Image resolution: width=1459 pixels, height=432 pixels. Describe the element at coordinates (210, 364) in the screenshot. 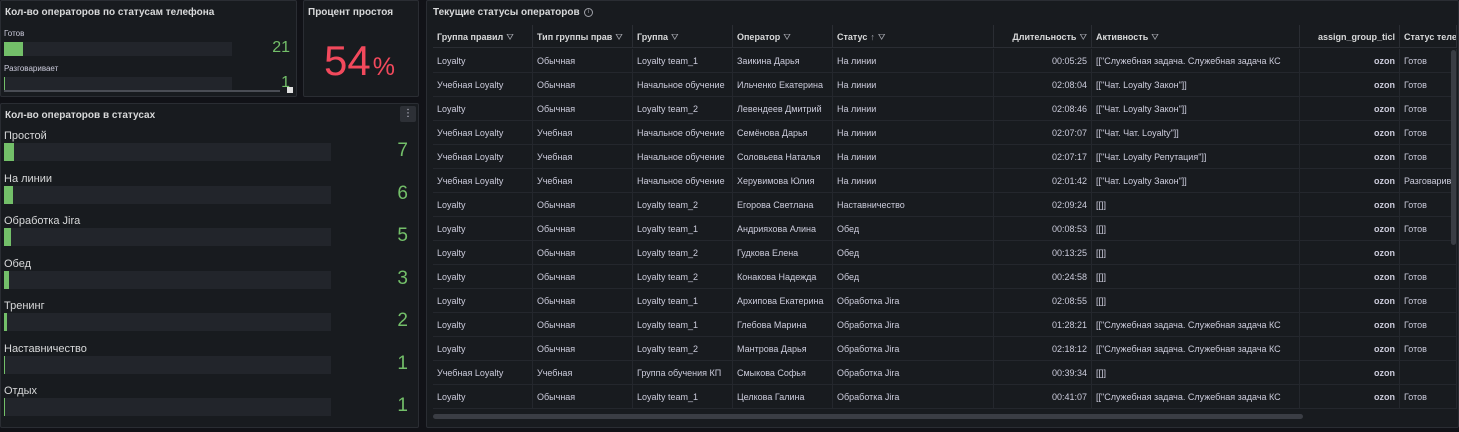

I see `status-row: Наставничество 1` at that location.